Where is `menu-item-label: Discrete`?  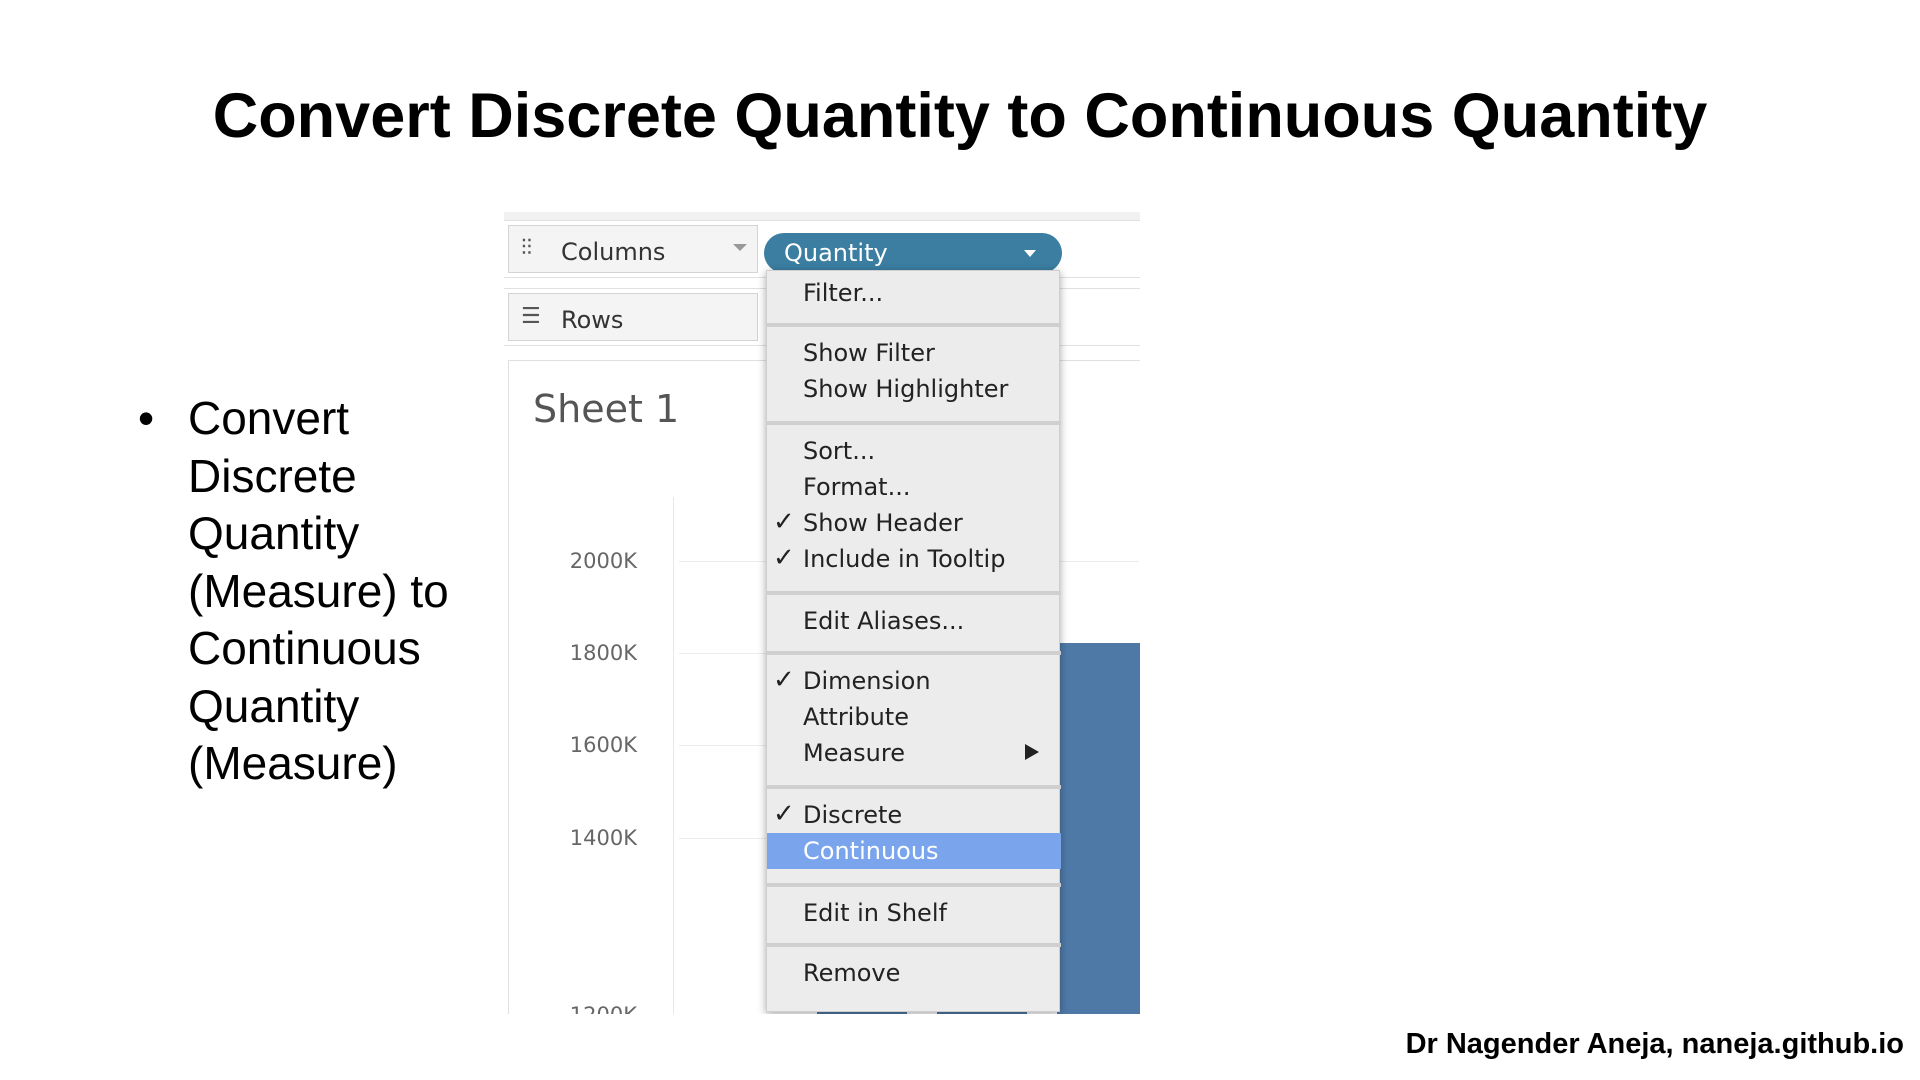 menu-item-label: Discrete is located at coordinates (853, 815).